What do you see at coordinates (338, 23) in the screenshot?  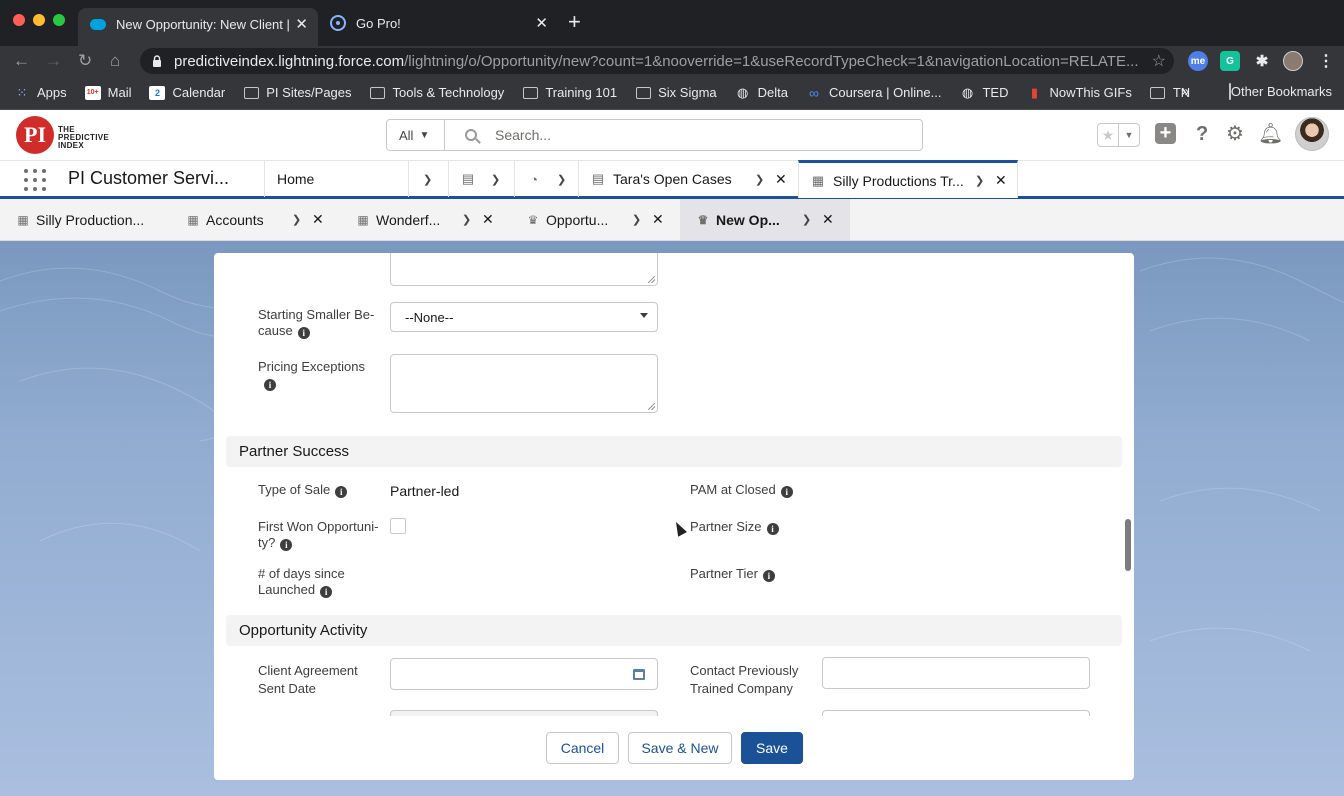 I see `target-icon` at bounding box center [338, 23].